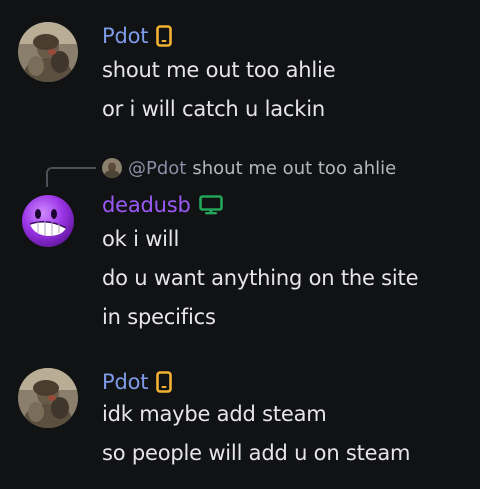 This screenshot has width=480, height=489. I want to click on reply-preview: @Pdot shout me out too ahlie, so click(249, 168).